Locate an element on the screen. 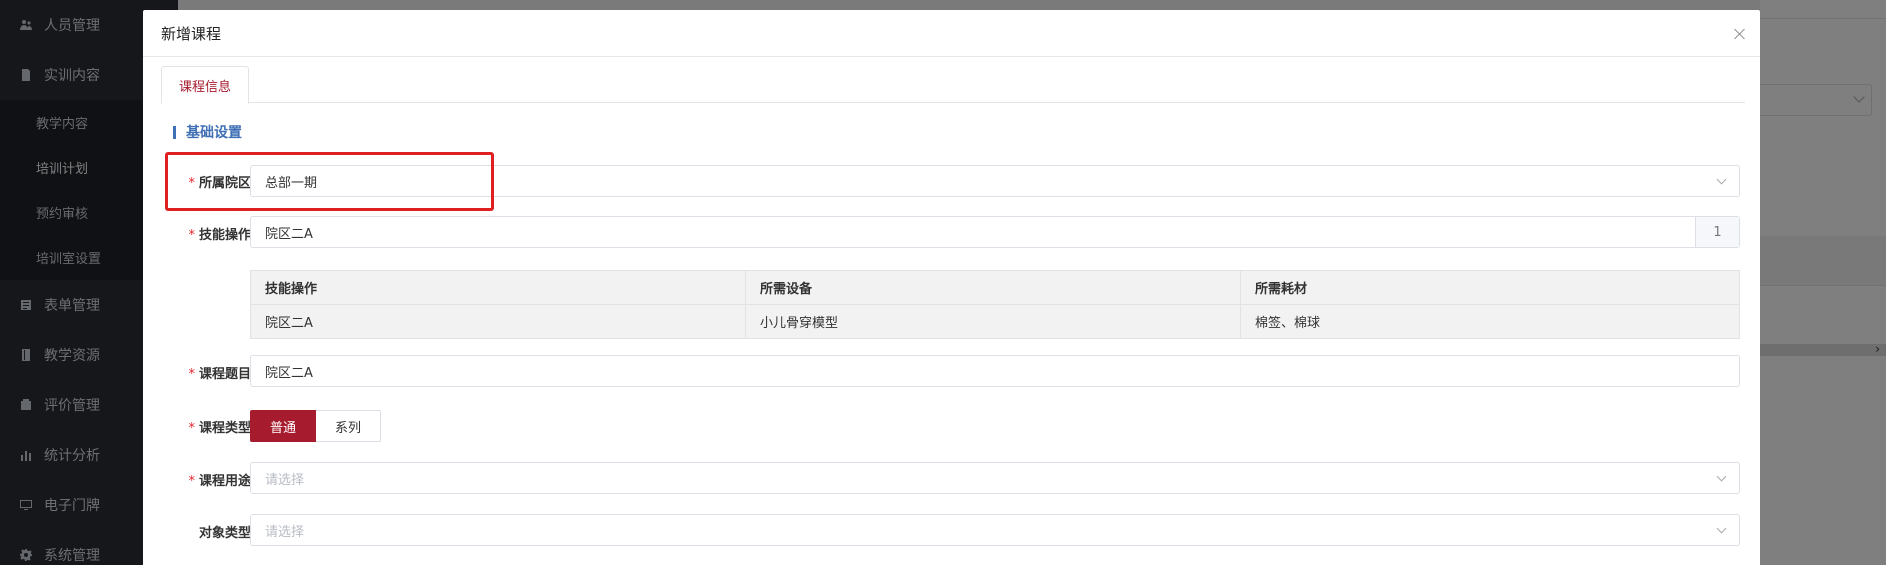  table-cell: 棉签、棉球 is located at coordinates (1490, 321).